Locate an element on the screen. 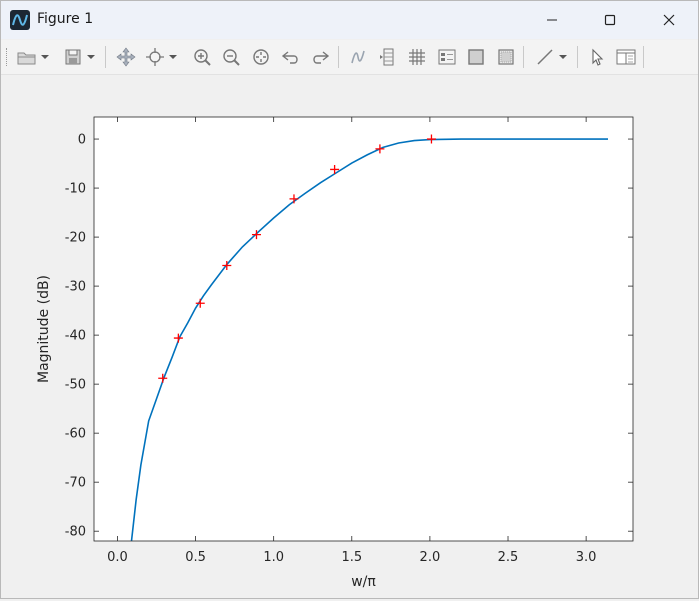  data-tips-icon is located at coordinates (155, 57).